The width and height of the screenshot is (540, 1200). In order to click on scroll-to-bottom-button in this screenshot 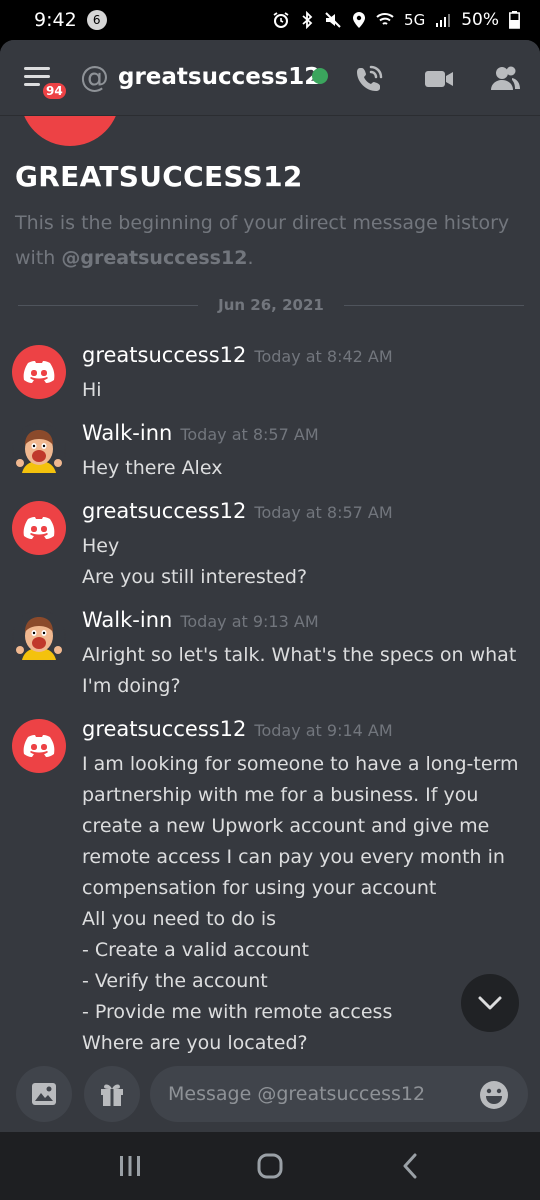, I will do `click(490, 1003)`.